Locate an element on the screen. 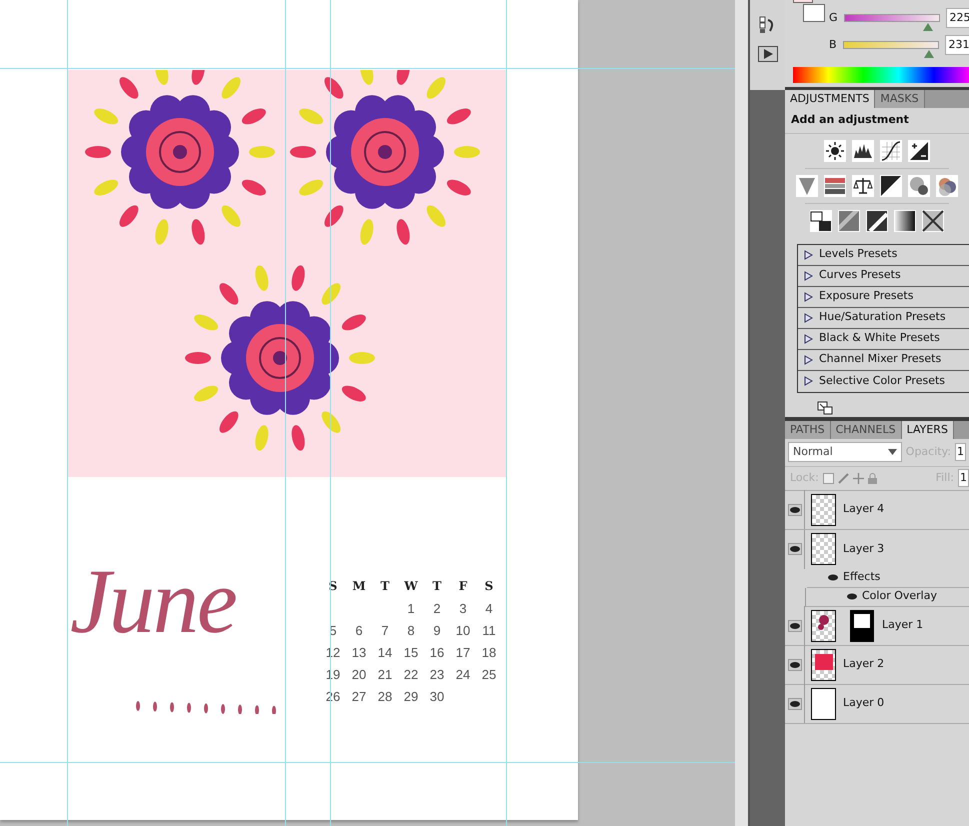 Image resolution: width=969 pixels, height=826 pixels. panel-tab: CHANNELS is located at coordinates (866, 429).